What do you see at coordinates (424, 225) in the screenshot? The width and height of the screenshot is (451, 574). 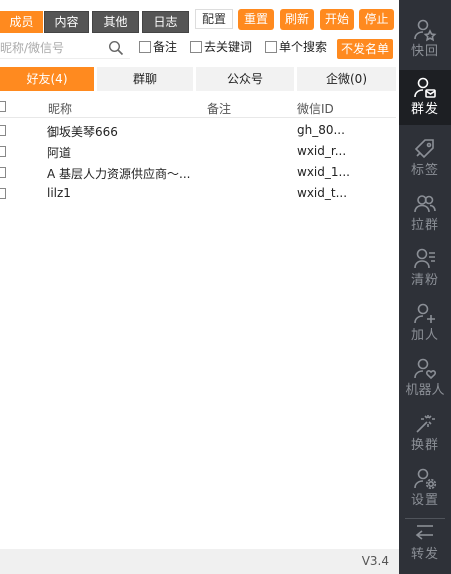 I see `sidebar-item-label: 拉群` at bounding box center [424, 225].